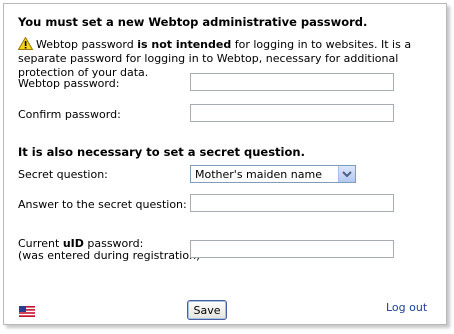 This screenshot has height=334, width=454. What do you see at coordinates (207, 310) in the screenshot?
I see `save-button: Save` at bounding box center [207, 310].